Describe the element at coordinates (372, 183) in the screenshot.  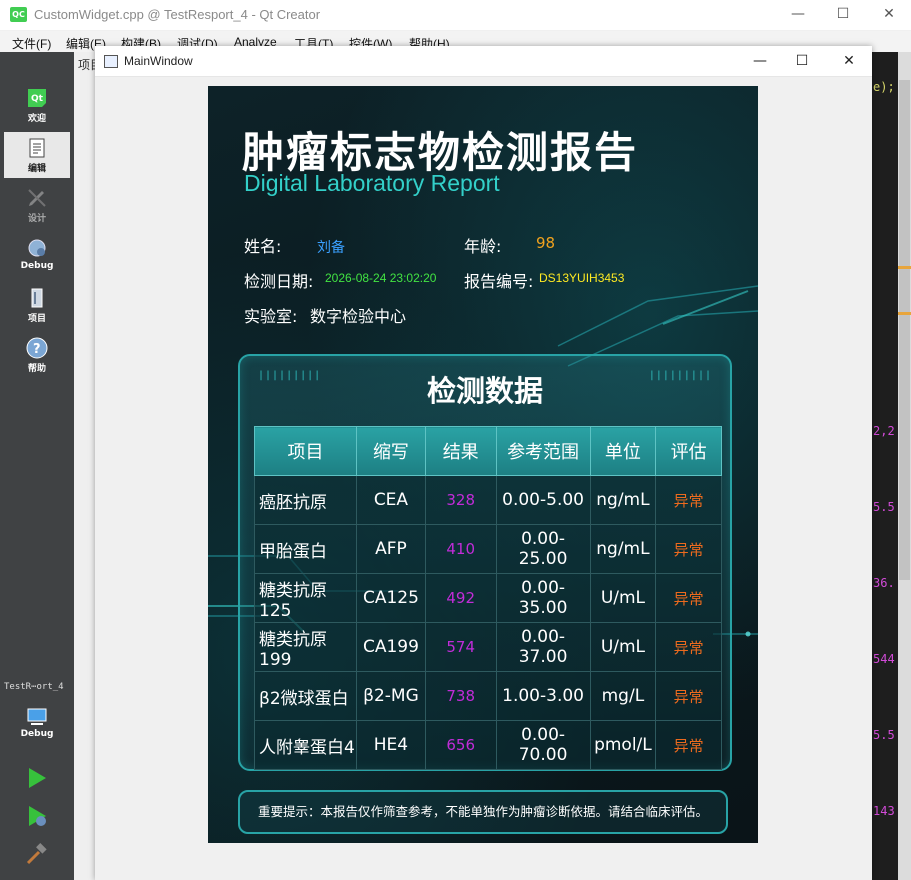
I see `report-subtitle: Digital Laboratory Report` at that location.